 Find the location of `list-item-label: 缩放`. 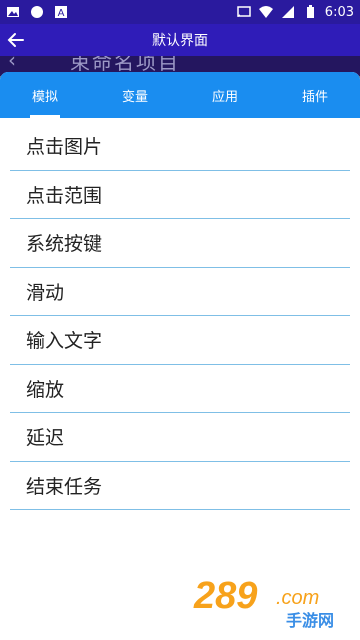

list-item-label: 缩放 is located at coordinates (45, 389).